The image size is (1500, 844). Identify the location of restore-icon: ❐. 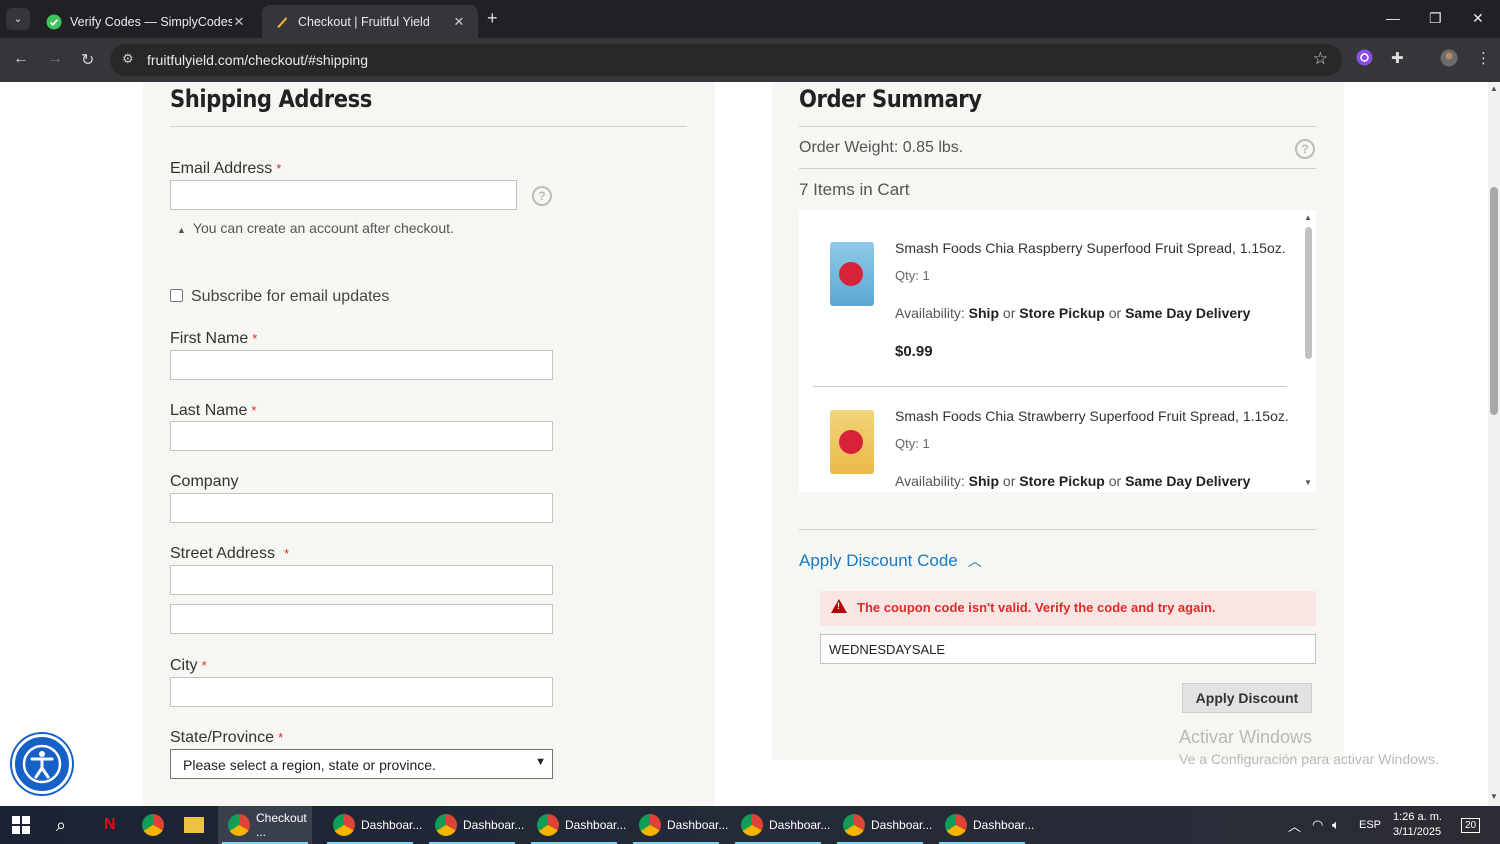
(1435, 18).